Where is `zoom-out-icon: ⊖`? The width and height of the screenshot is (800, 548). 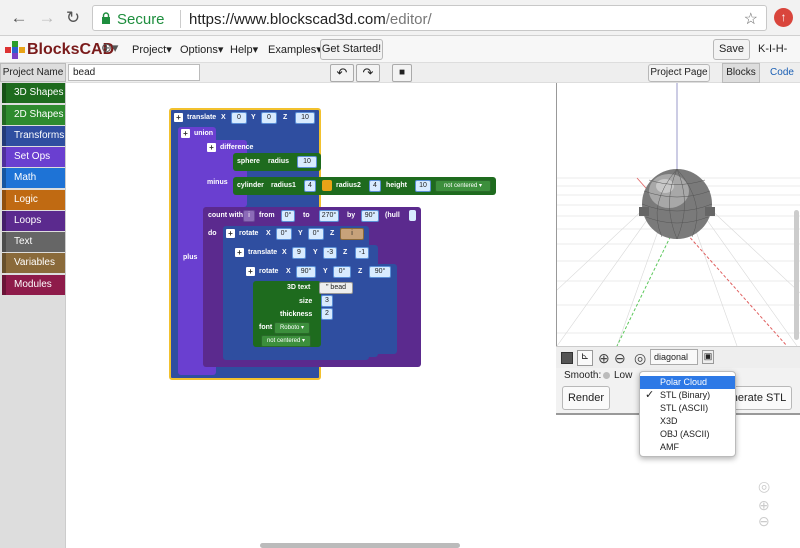
zoom-out-icon: ⊖ is located at coordinates (620, 358).